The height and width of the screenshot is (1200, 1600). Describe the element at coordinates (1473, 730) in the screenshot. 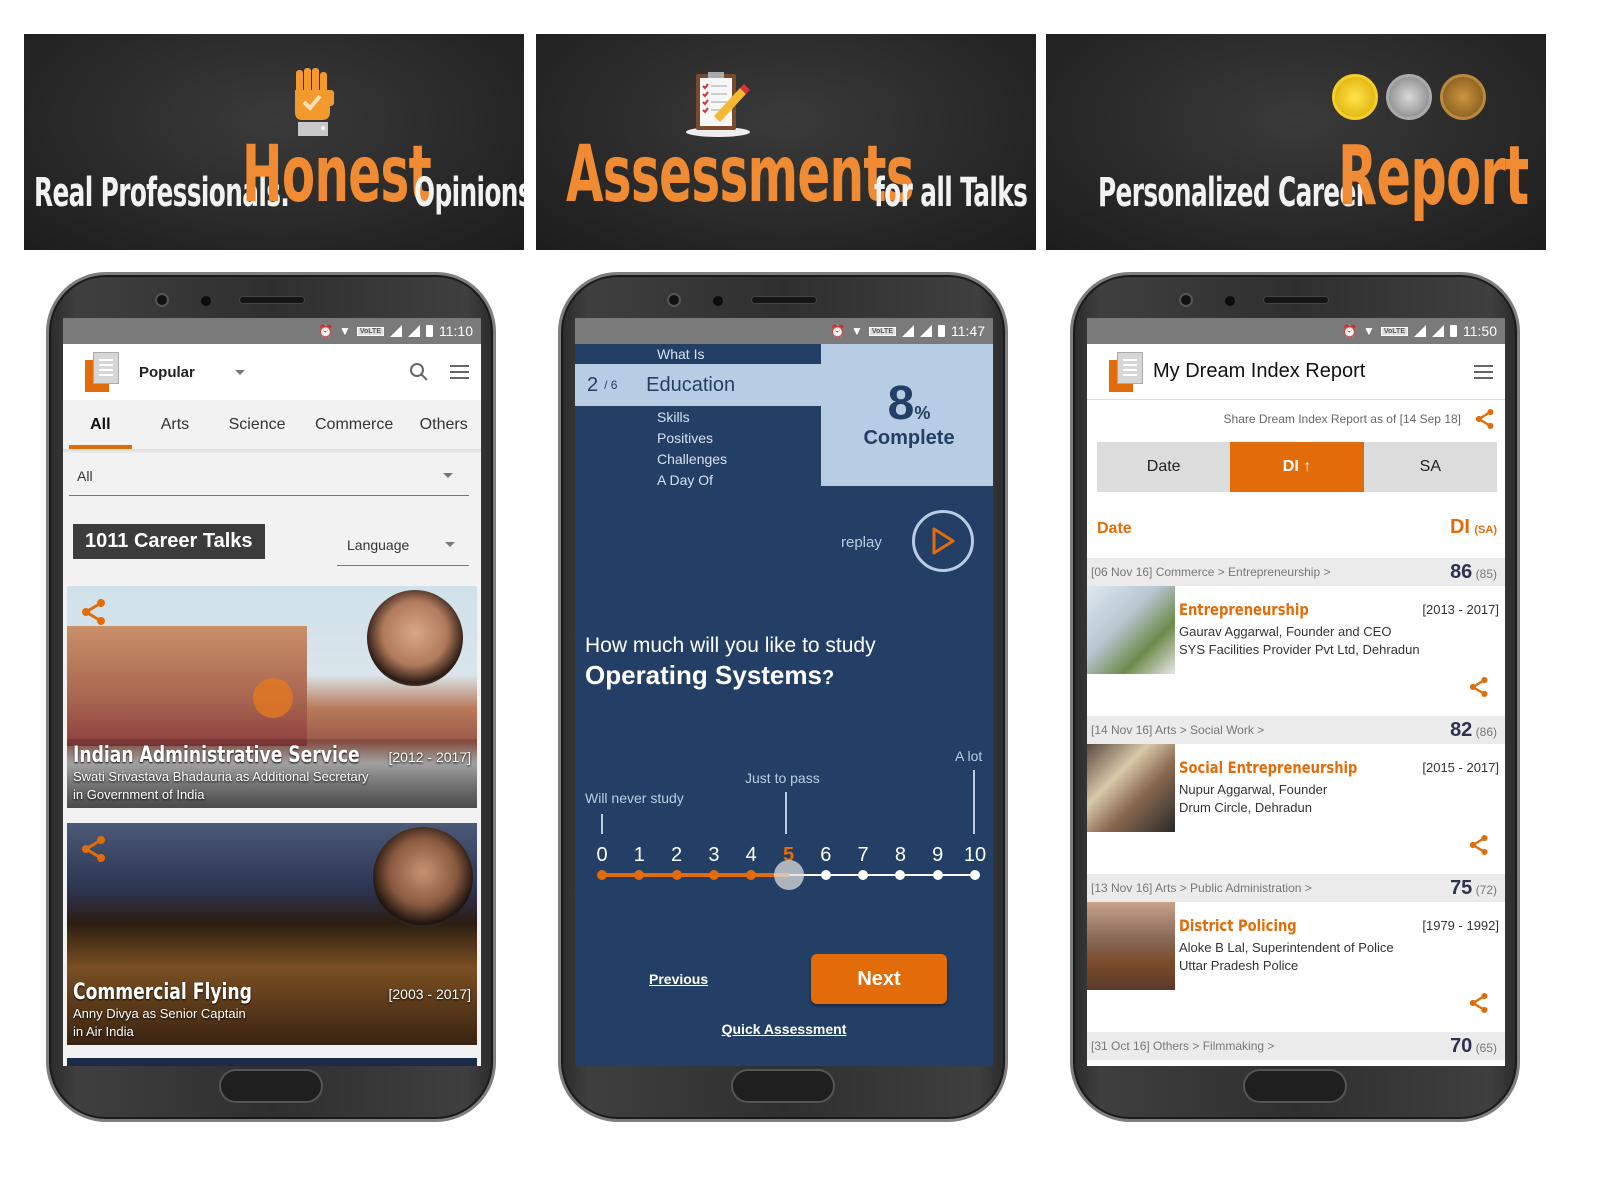

I see `report-row-score: 82 (86)` at that location.